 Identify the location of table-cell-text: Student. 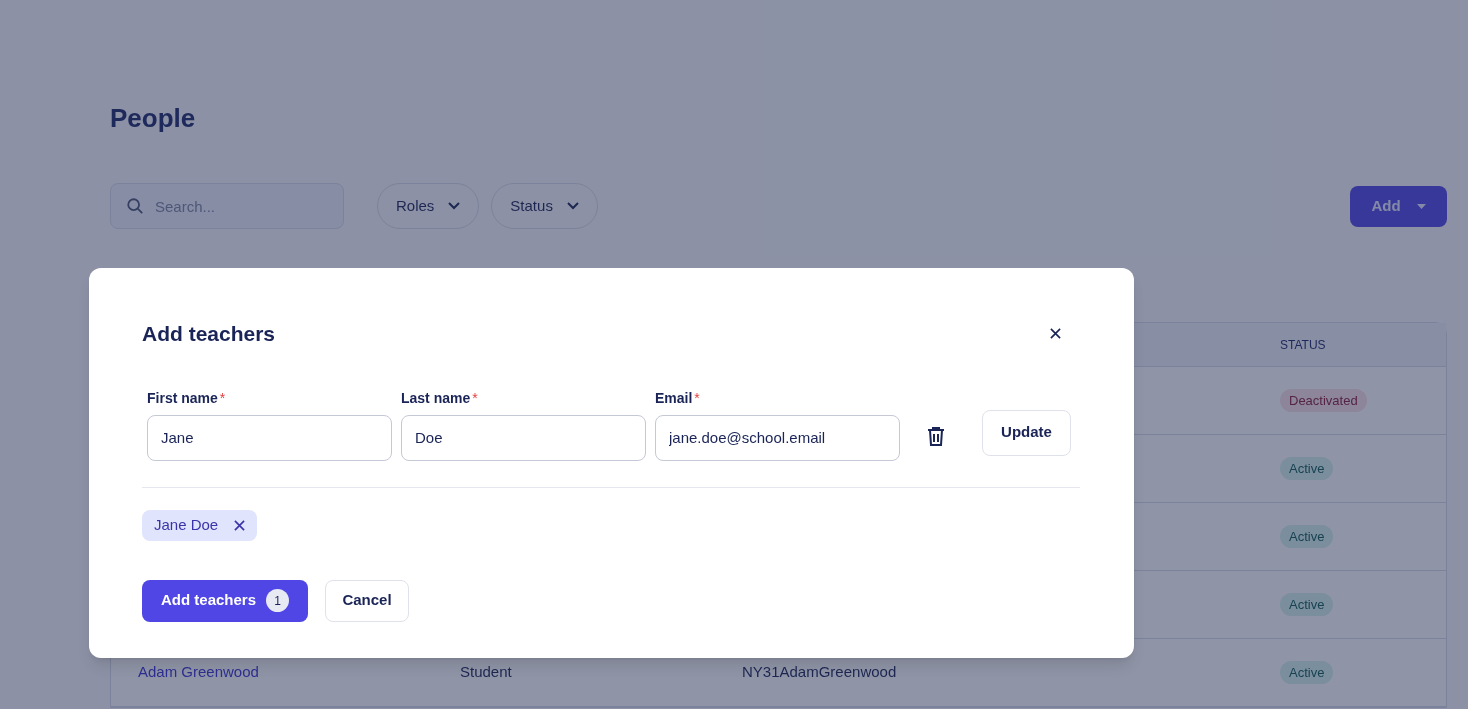
(486, 672).